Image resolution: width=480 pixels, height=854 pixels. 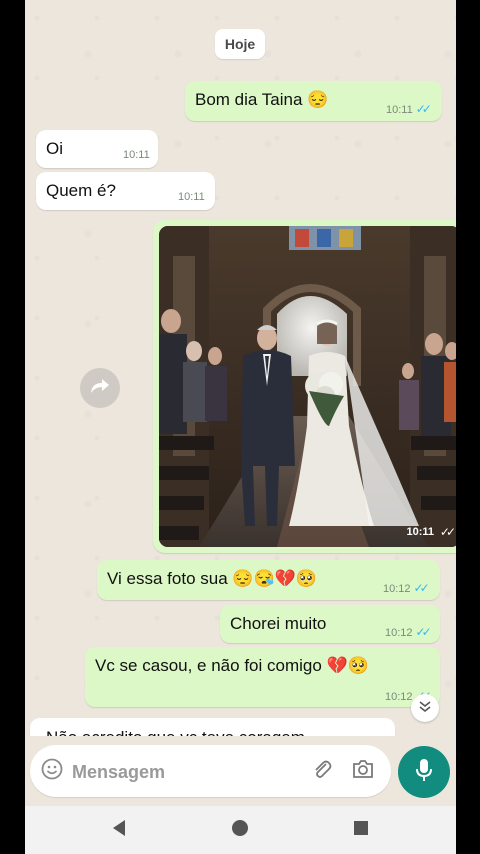 I want to click on message-text: Vc se casou, e não foi comigo 💔🥺, so click(x=232, y=665).